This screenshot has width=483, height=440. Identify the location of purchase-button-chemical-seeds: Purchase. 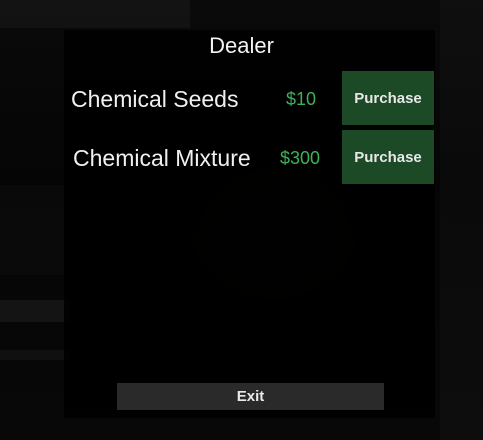
(388, 98).